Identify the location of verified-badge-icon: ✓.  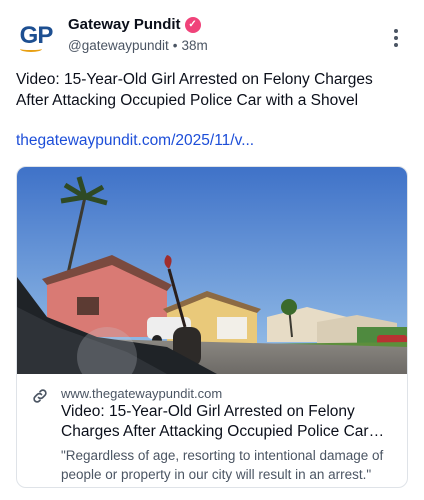
(192, 24).